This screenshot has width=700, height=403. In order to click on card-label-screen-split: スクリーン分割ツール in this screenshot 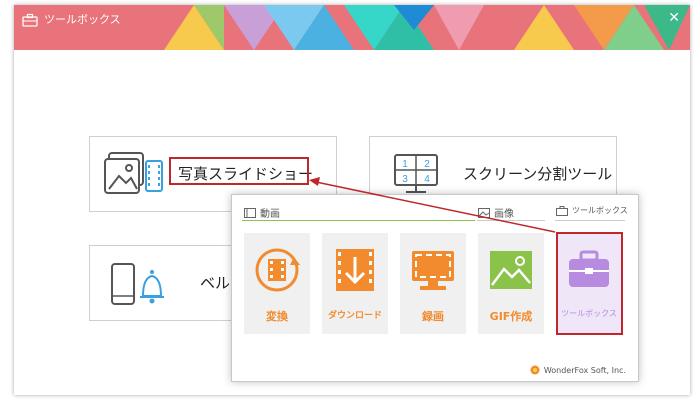, I will do `click(538, 174)`.